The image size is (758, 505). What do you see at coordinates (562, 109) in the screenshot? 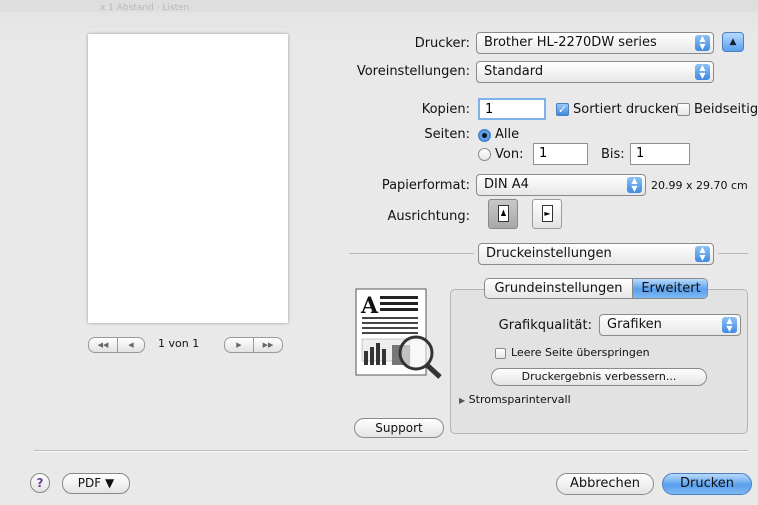
I see `collate-checkbox: ✓` at bounding box center [562, 109].